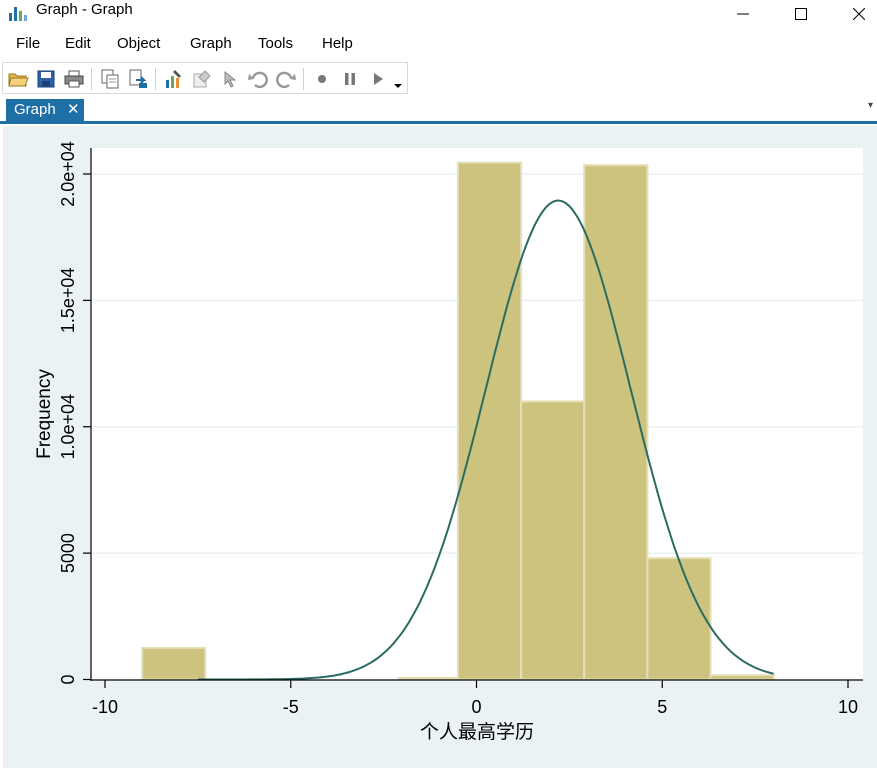 This screenshot has width=877, height=768. What do you see at coordinates (211, 44) in the screenshot?
I see `menu-graph: Graph` at bounding box center [211, 44].